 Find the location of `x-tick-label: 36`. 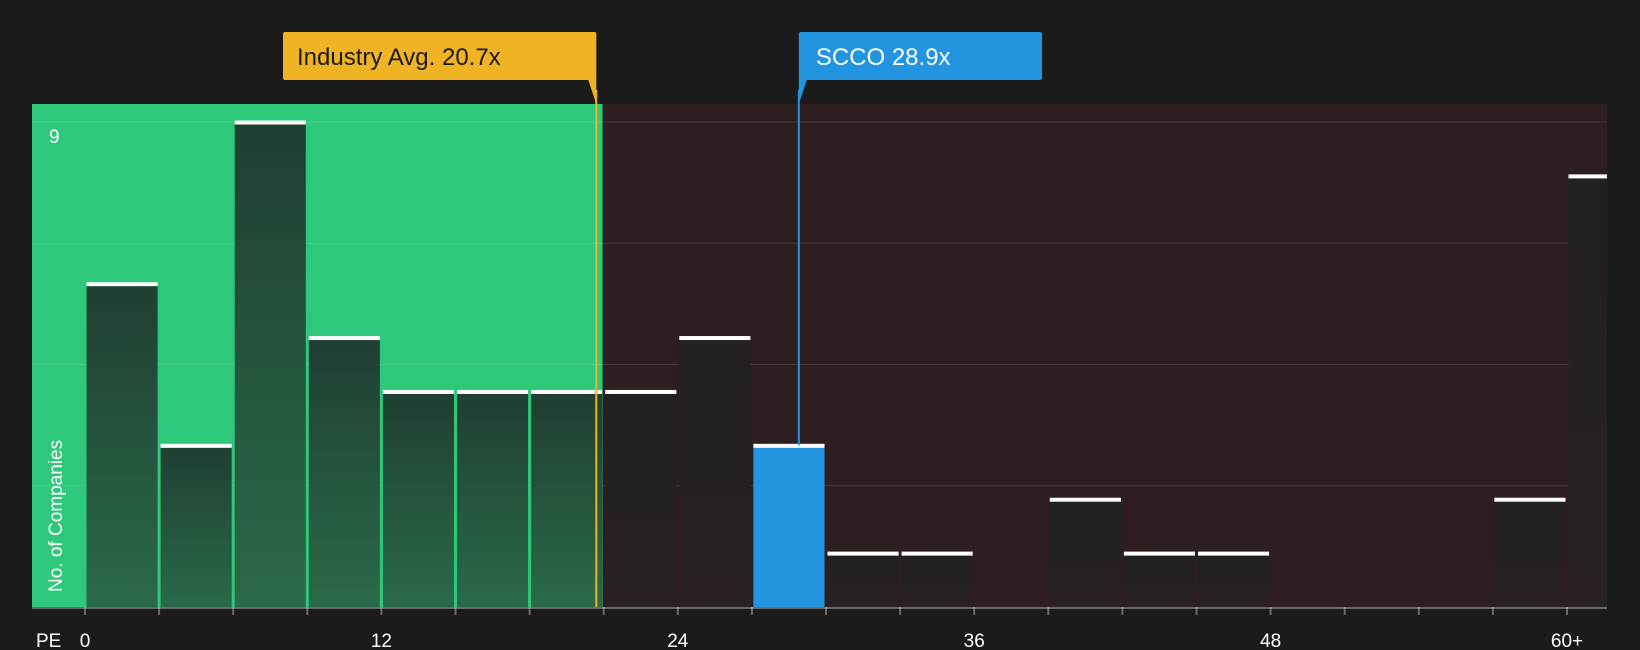

x-tick-label: 36 is located at coordinates (974, 640).